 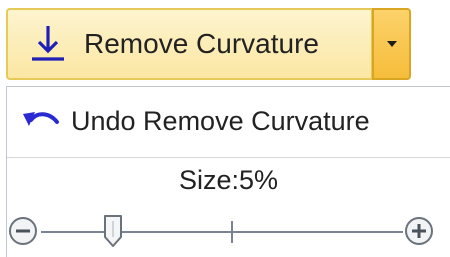 I want to click on dropdown-toggle, so click(x=391, y=44).